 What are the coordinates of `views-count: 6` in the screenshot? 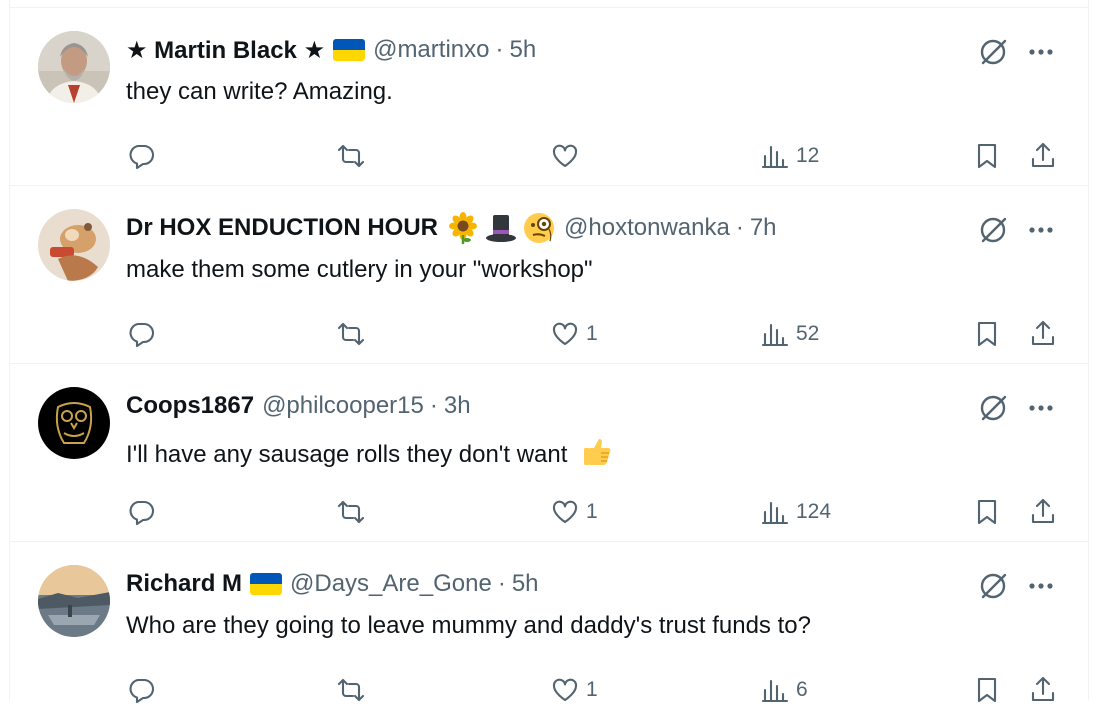 It's located at (802, 689).